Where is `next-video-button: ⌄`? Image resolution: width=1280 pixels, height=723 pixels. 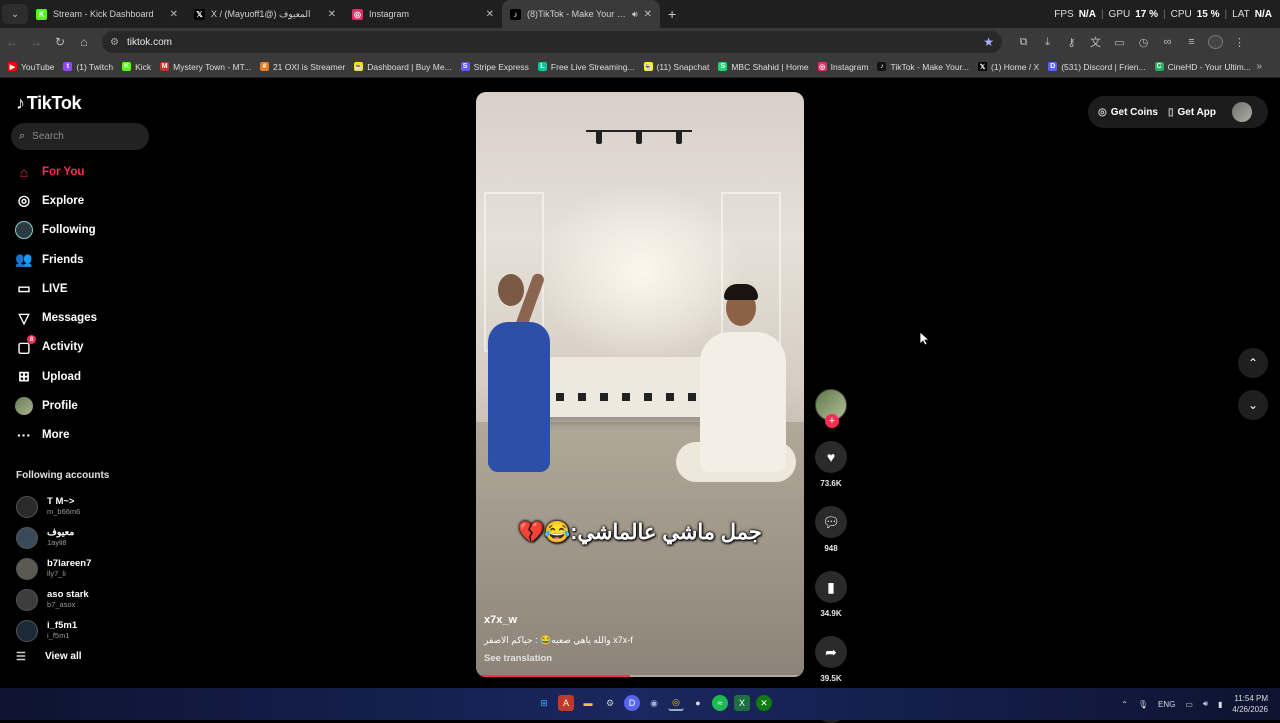
next-video-button: ⌄ is located at coordinates (1253, 405).